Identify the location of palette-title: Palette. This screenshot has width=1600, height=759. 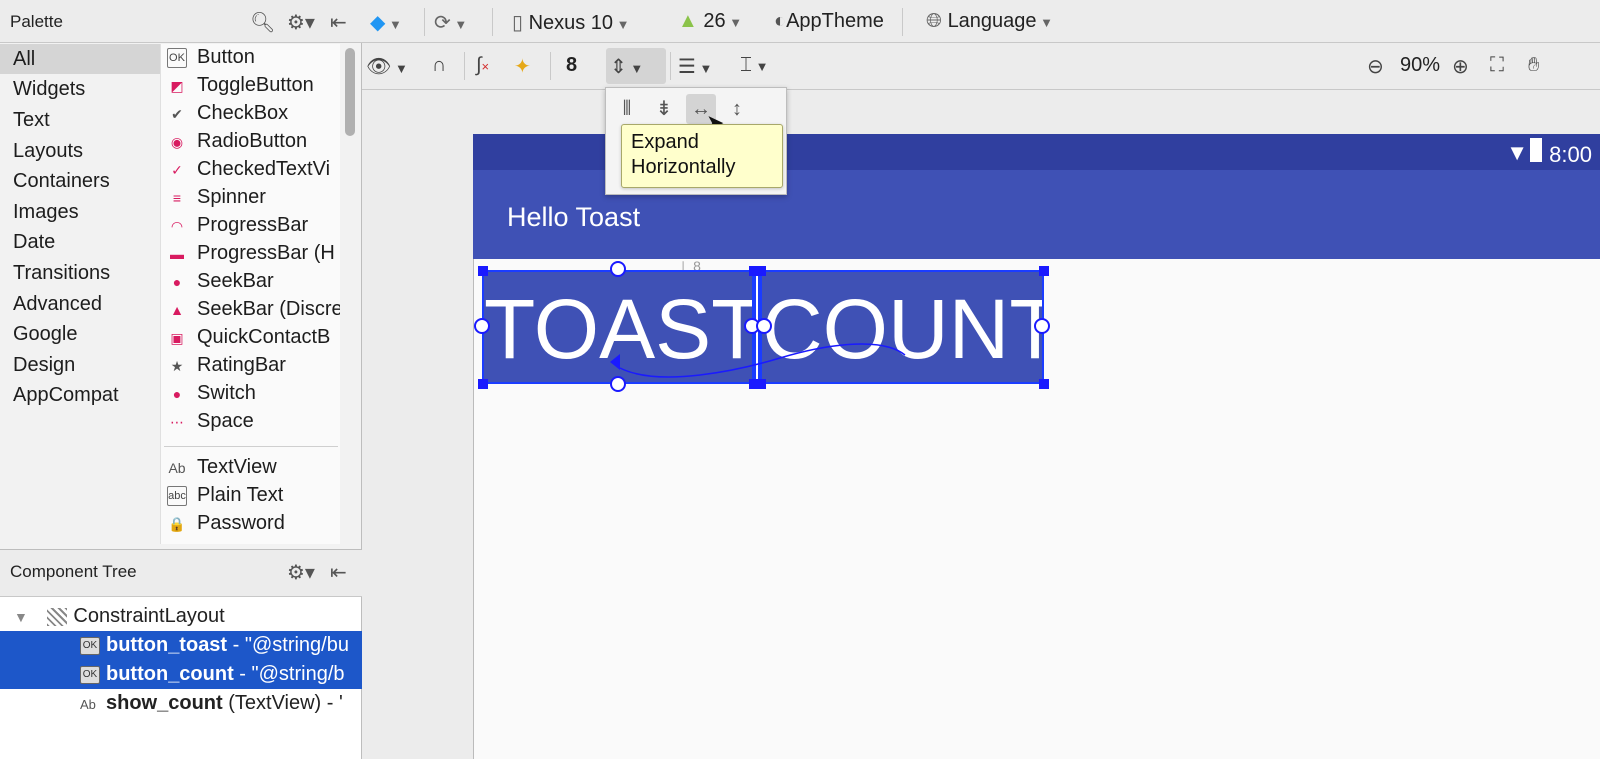
(36, 21).